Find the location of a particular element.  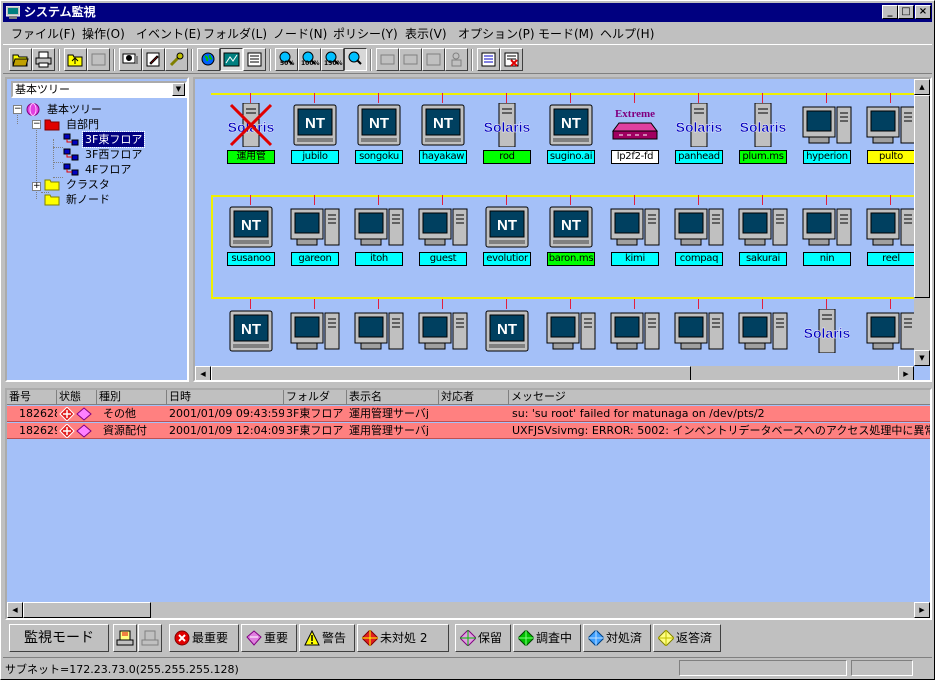

map-horizontal-scrollbar: ◀ ▶ is located at coordinates (554, 373).